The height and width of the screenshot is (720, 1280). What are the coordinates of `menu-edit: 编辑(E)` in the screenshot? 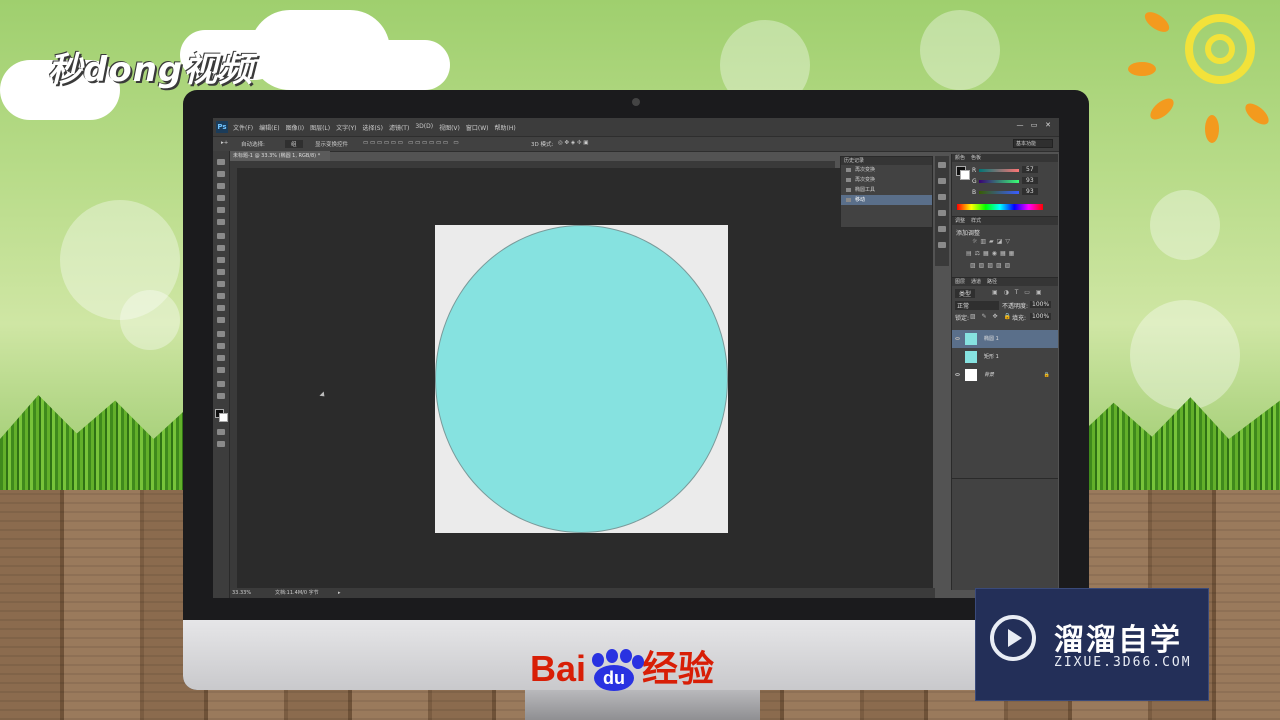 It's located at (269, 127).